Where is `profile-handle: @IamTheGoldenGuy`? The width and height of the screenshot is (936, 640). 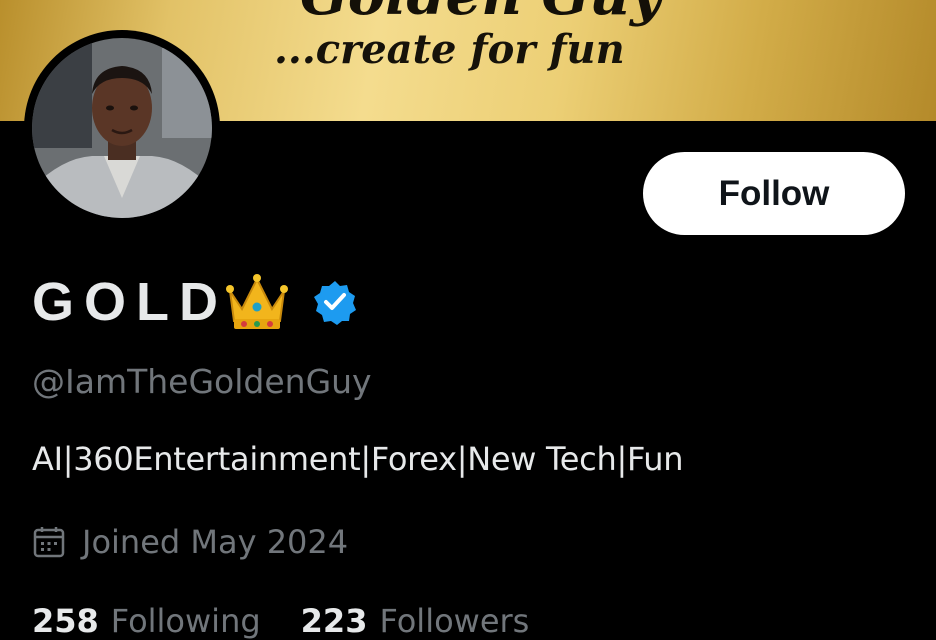 profile-handle: @IamTheGoldenGuy is located at coordinates (202, 381).